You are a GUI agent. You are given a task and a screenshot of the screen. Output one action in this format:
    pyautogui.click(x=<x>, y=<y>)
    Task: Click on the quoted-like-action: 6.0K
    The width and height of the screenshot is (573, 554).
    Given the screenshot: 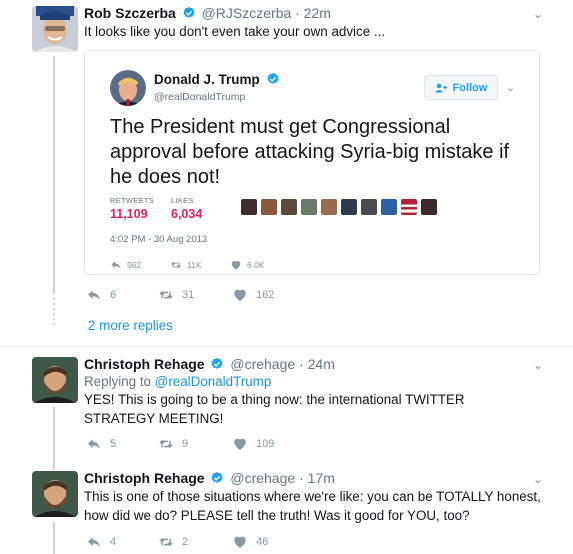 What is the action you would take?
    pyautogui.click(x=247, y=265)
    